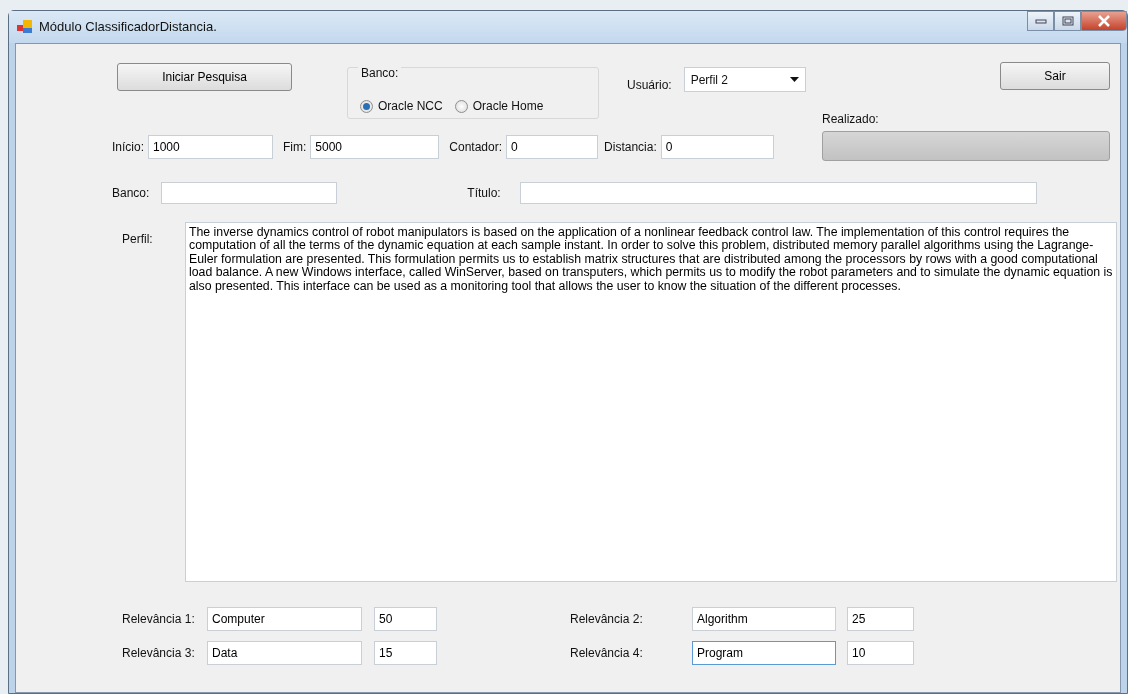  Describe the element at coordinates (794, 79) in the screenshot. I see `dropdown-arrow-icon` at that location.